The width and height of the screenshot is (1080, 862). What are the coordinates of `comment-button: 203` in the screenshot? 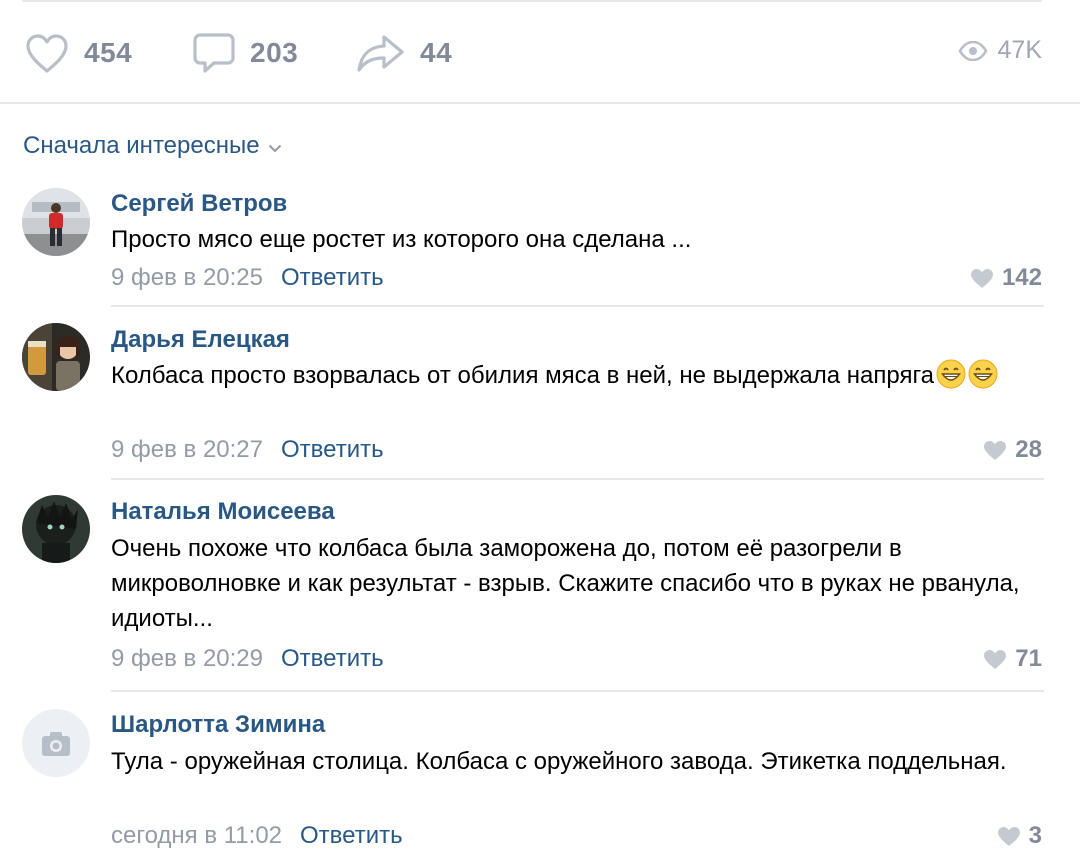 It's located at (245, 53).